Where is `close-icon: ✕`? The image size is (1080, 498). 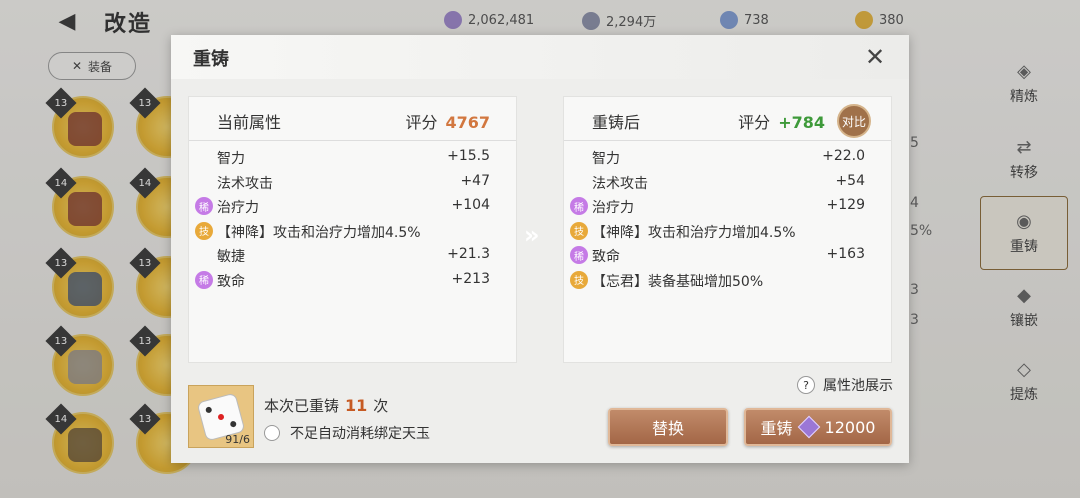
close-icon: ✕ is located at coordinates (875, 57).